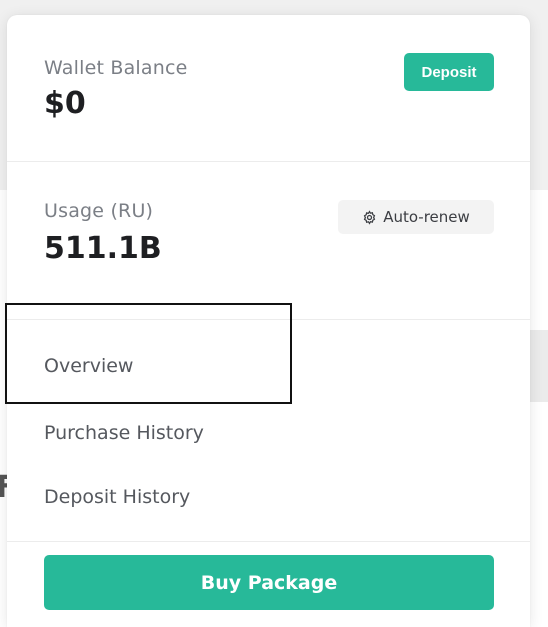  I want to click on usage-value: 511.1B, so click(103, 248).